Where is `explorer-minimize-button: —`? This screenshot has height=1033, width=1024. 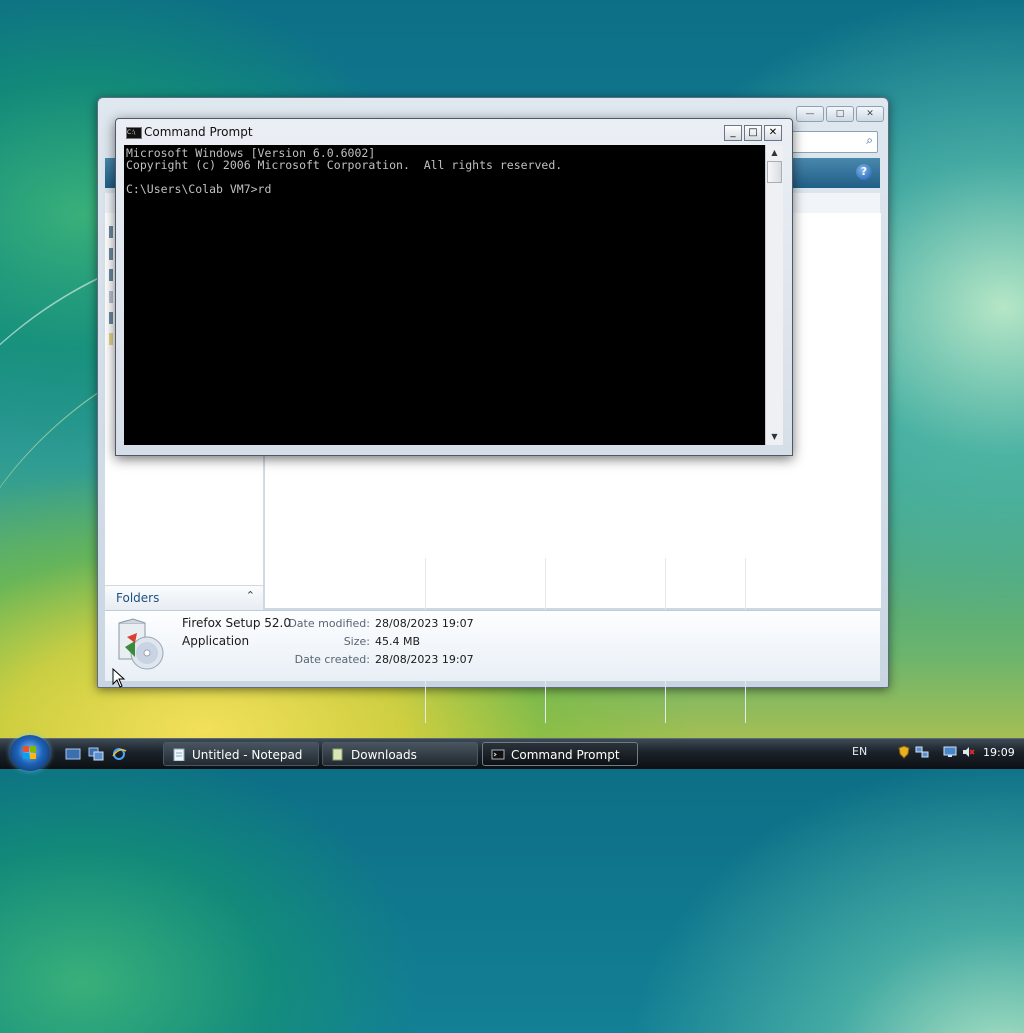
explorer-minimize-button: — is located at coordinates (810, 114).